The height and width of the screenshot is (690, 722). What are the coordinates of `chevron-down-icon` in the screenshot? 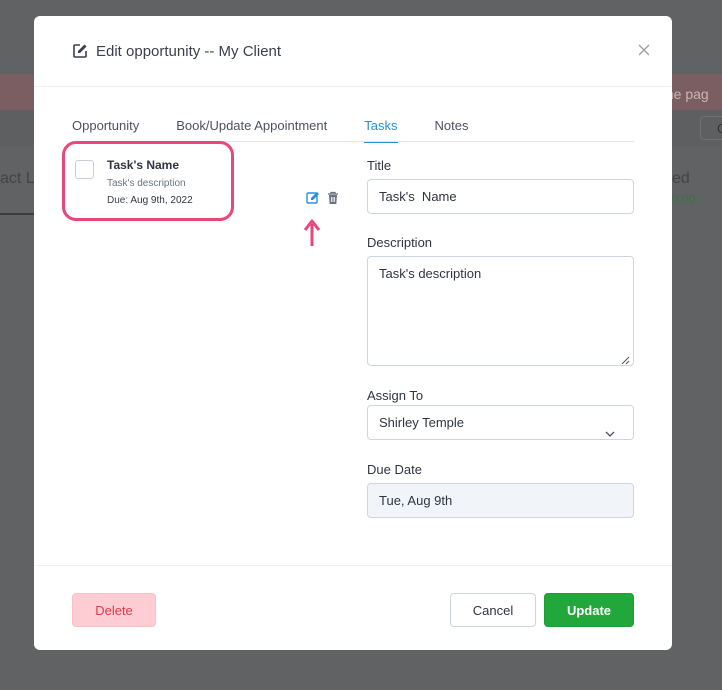 It's located at (610, 427).